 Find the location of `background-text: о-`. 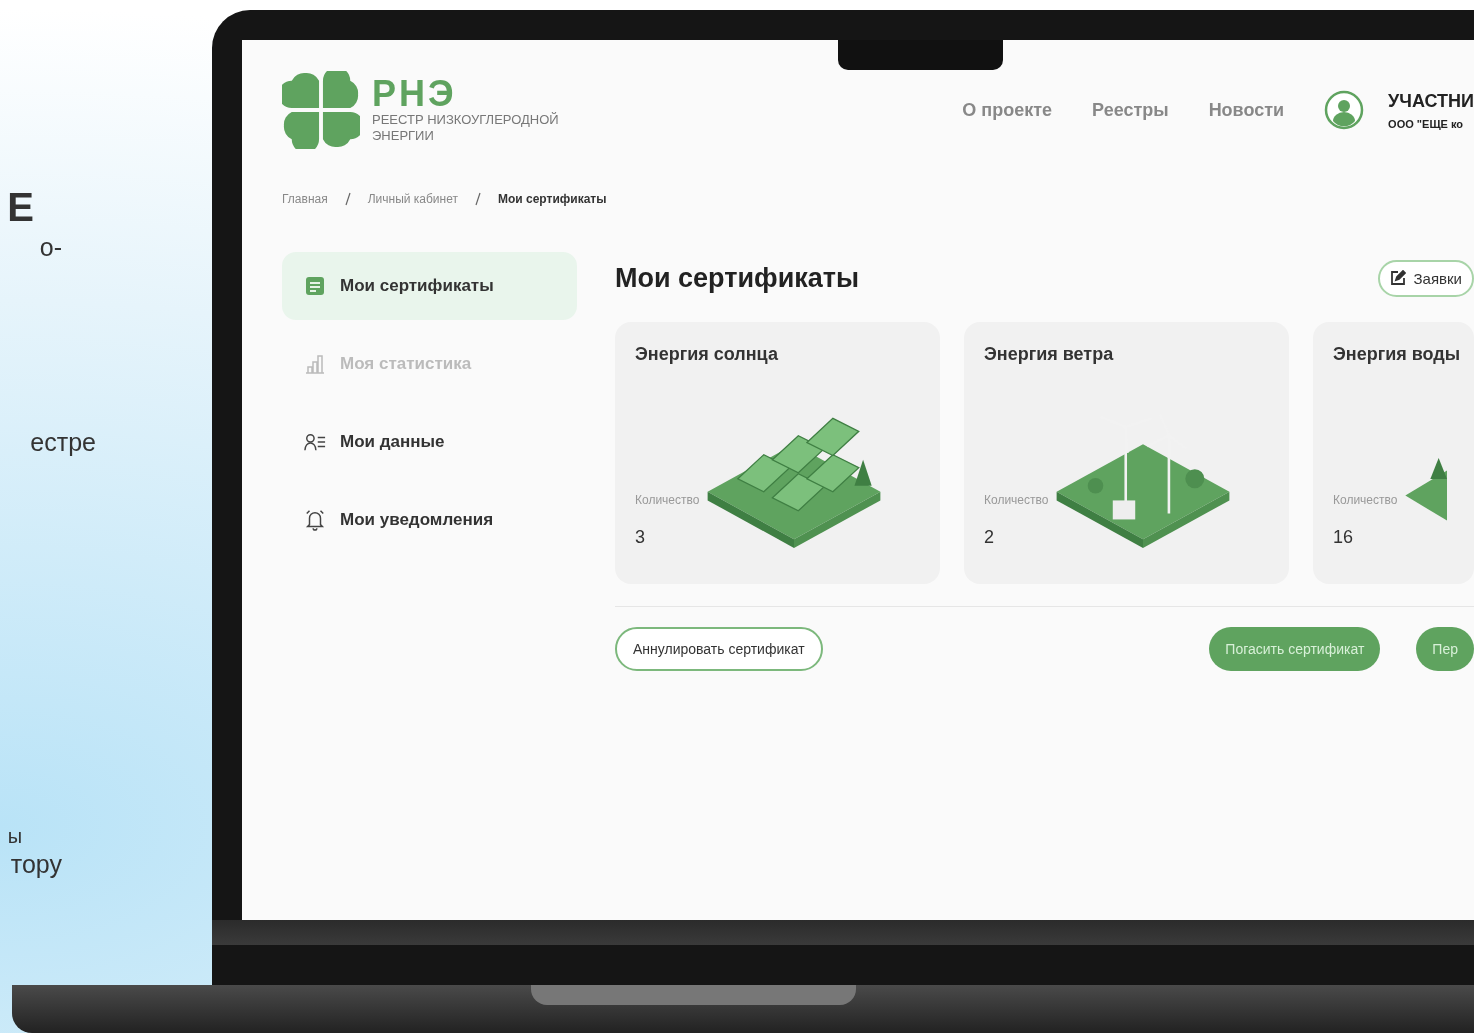

background-text: о- is located at coordinates (50, 247).